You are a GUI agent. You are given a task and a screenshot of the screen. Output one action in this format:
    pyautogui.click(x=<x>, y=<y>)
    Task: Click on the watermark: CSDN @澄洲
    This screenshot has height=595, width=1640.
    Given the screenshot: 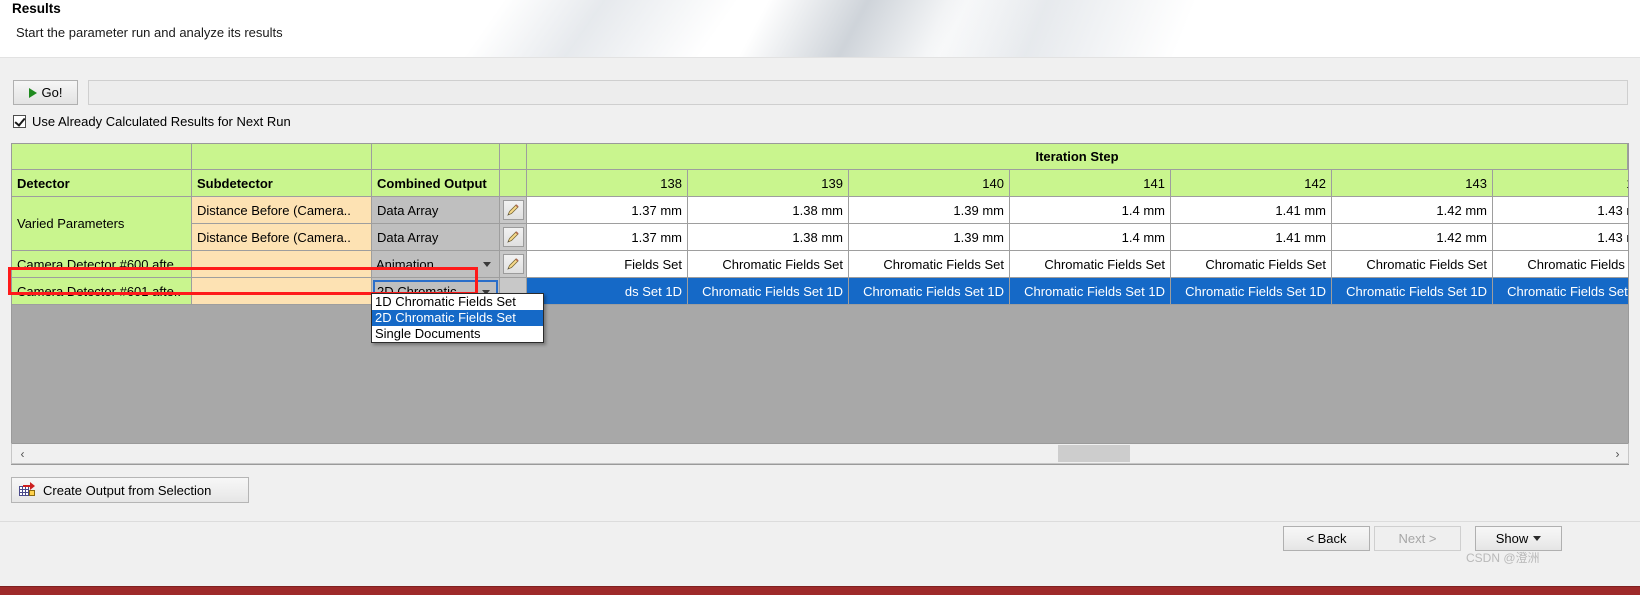 What is the action you would take?
    pyautogui.click(x=1503, y=558)
    